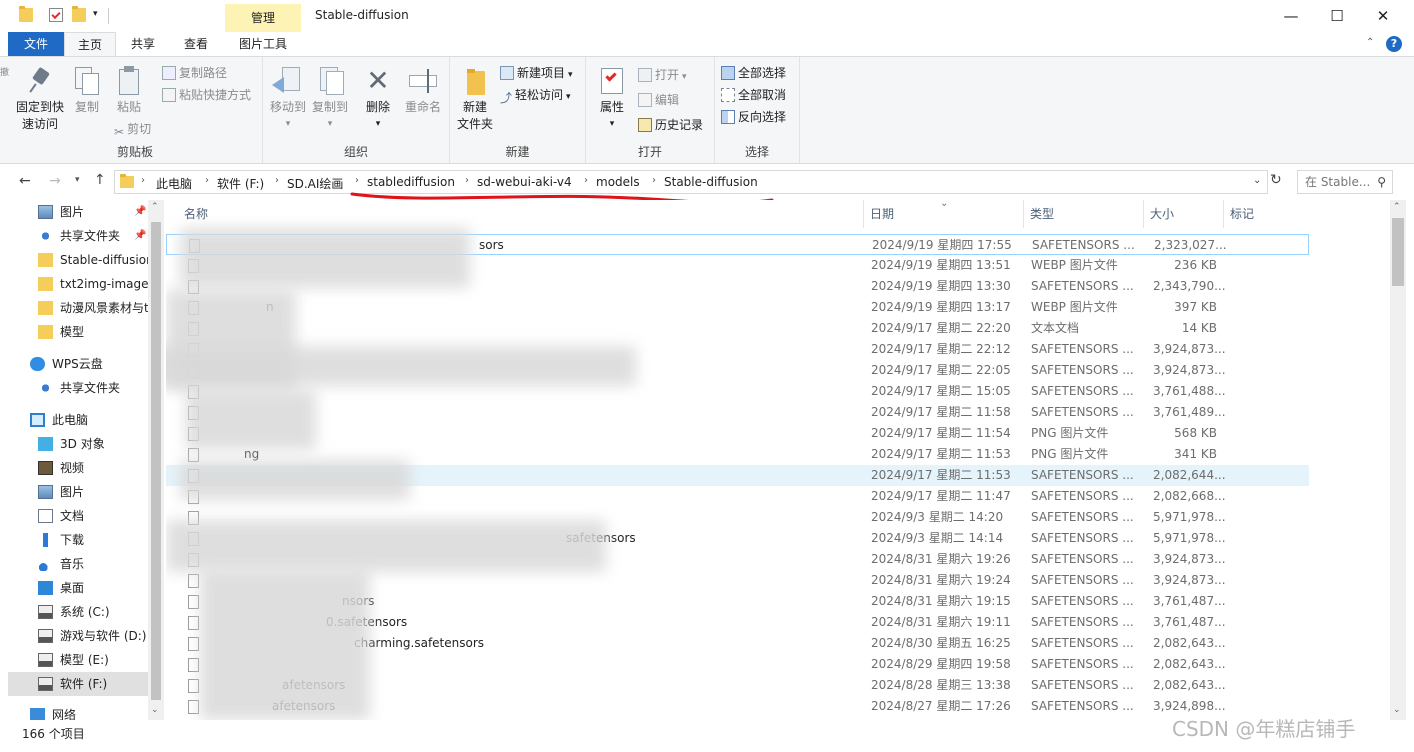 This screenshot has width=1414, height=752. What do you see at coordinates (95, 14) in the screenshot?
I see `customize-quick-access-icon: ▾` at bounding box center [95, 14].